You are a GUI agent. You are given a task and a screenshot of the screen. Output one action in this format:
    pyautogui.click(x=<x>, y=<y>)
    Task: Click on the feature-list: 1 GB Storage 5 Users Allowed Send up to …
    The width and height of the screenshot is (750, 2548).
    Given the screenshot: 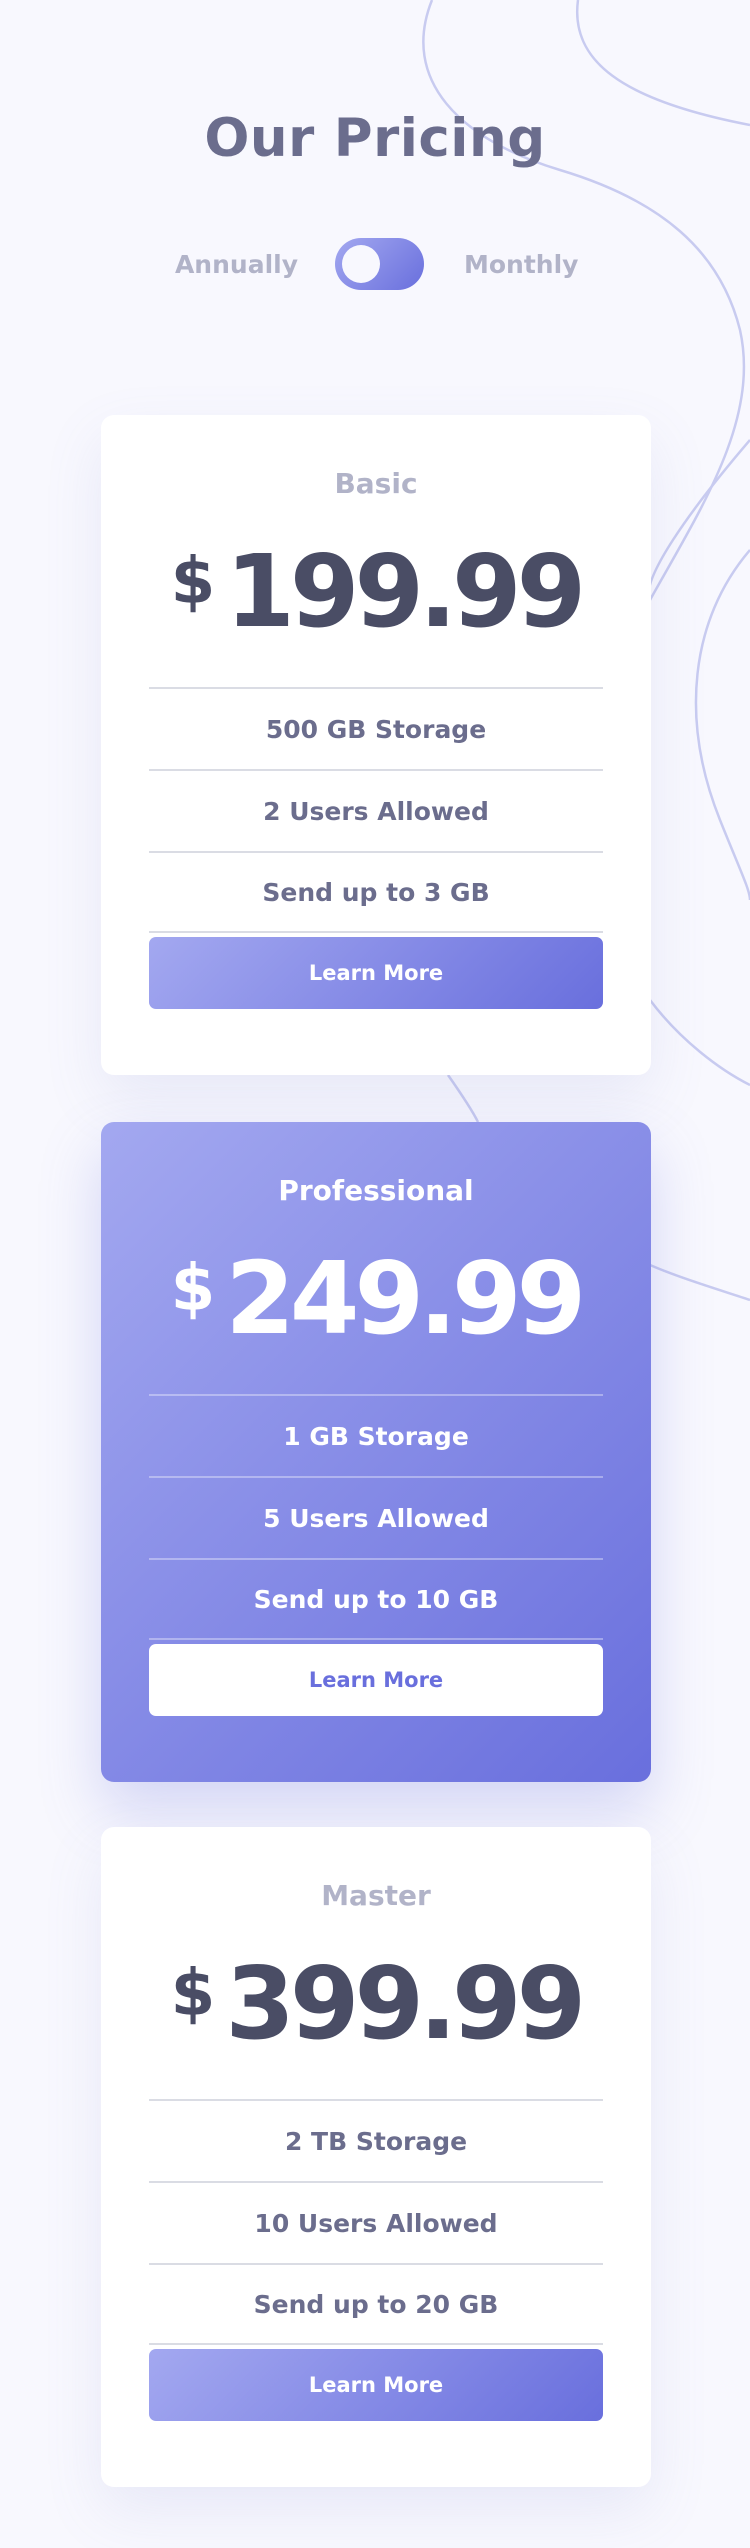 What is the action you would take?
    pyautogui.click(x=376, y=1517)
    